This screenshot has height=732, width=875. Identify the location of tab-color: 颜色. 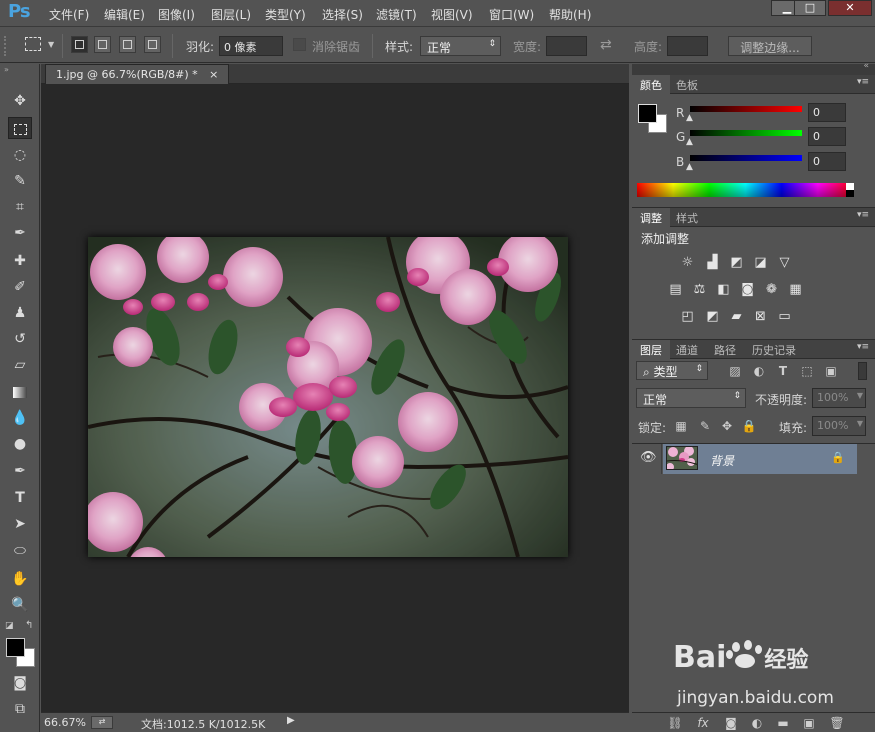
(651, 84).